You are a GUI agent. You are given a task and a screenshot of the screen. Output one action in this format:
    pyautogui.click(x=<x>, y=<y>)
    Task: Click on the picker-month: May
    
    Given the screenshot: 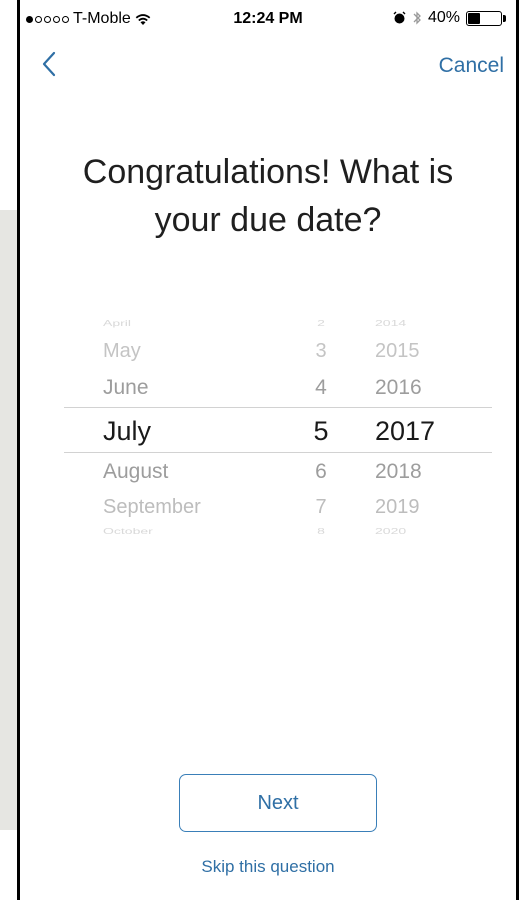 What is the action you would take?
    pyautogui.click(x=122, y=351)
    